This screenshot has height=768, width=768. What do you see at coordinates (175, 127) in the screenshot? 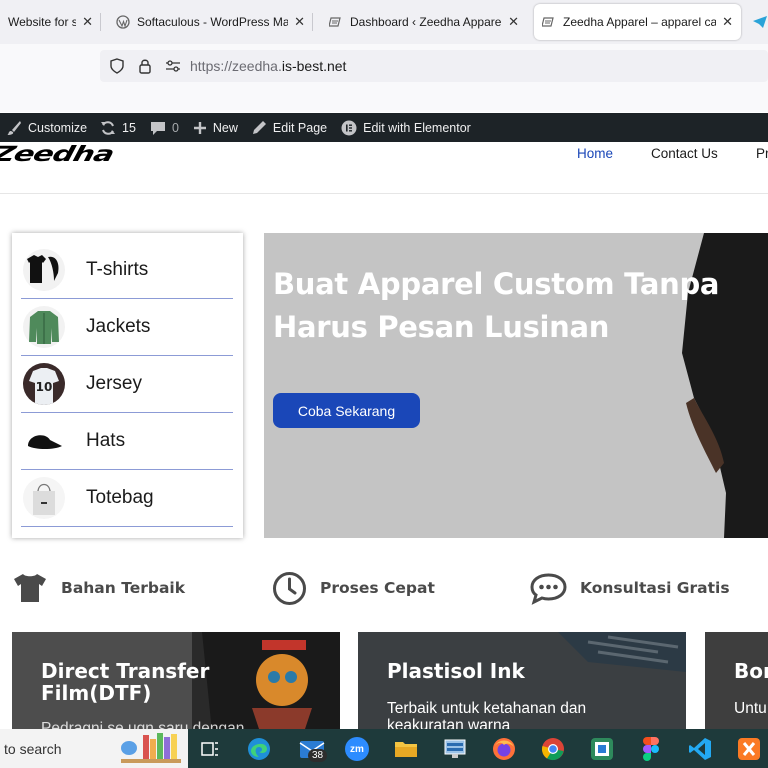
I see `wp-comments-count: 0` at bounding box center [175, 127].